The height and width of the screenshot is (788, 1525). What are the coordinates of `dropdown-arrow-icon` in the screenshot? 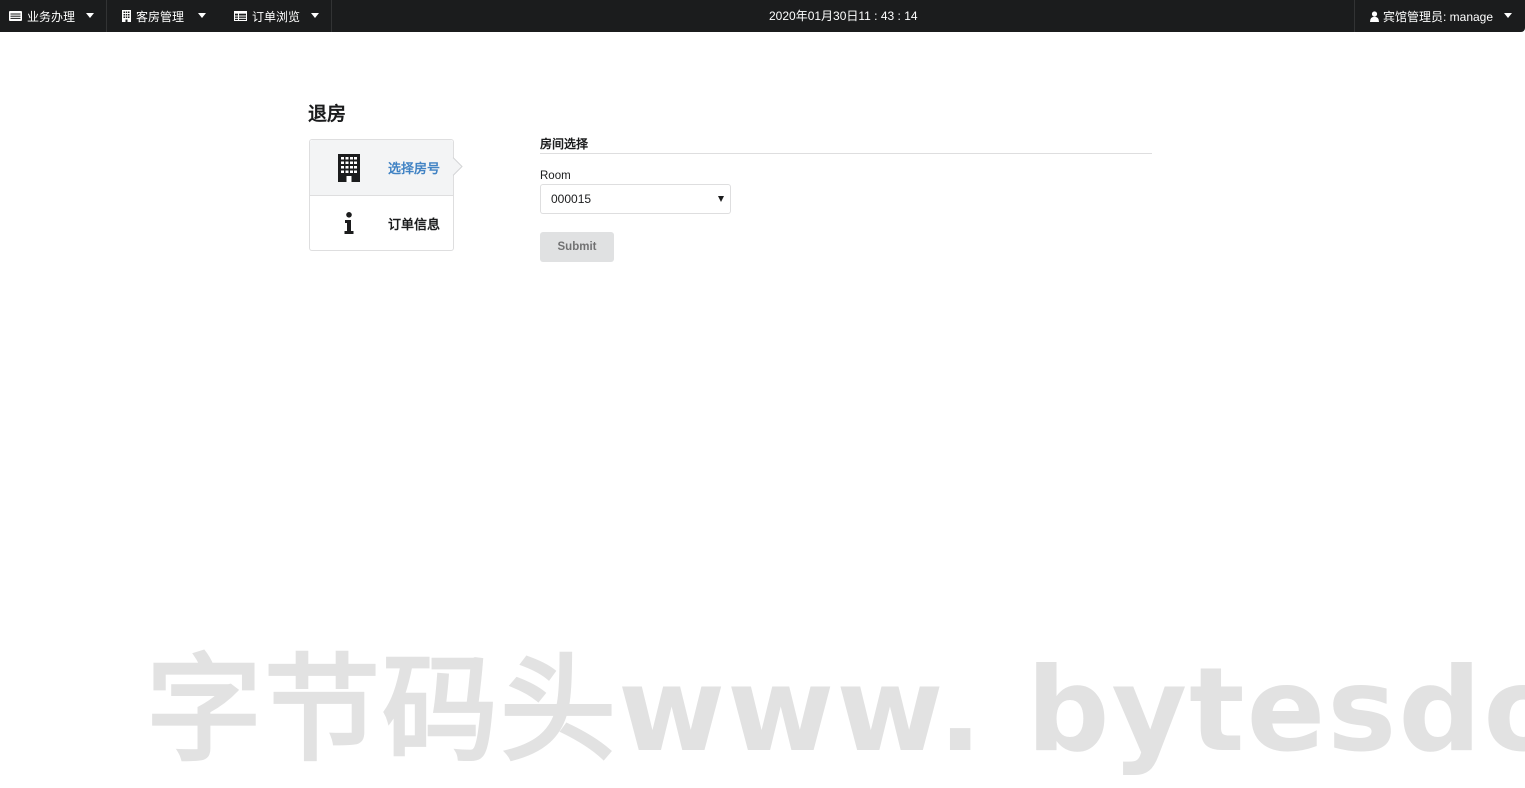 It's located at (721, 199).